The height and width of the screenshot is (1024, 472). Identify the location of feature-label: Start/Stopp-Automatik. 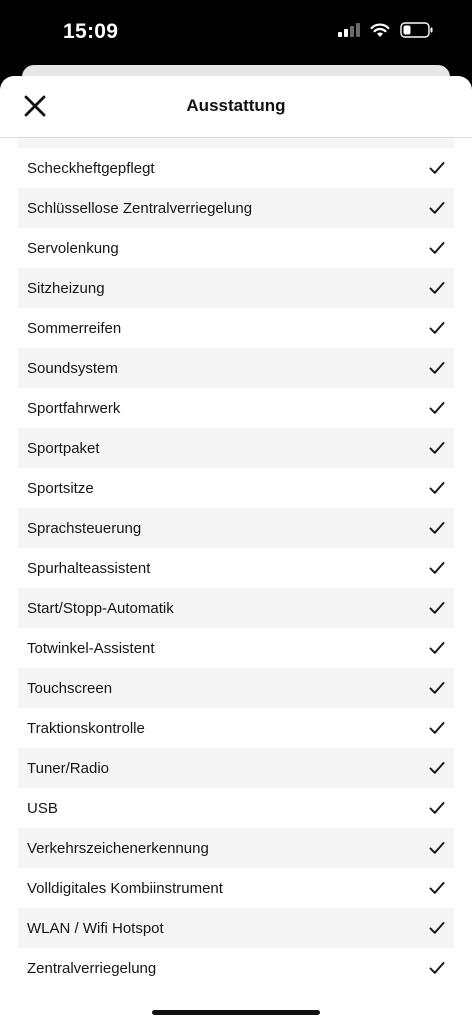
(100, 608).